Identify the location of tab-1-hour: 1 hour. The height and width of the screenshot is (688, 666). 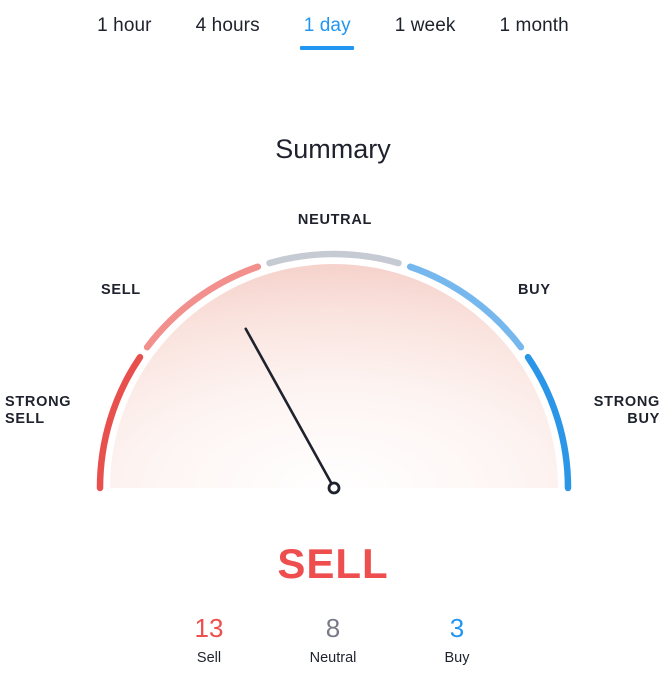
(124, 24).